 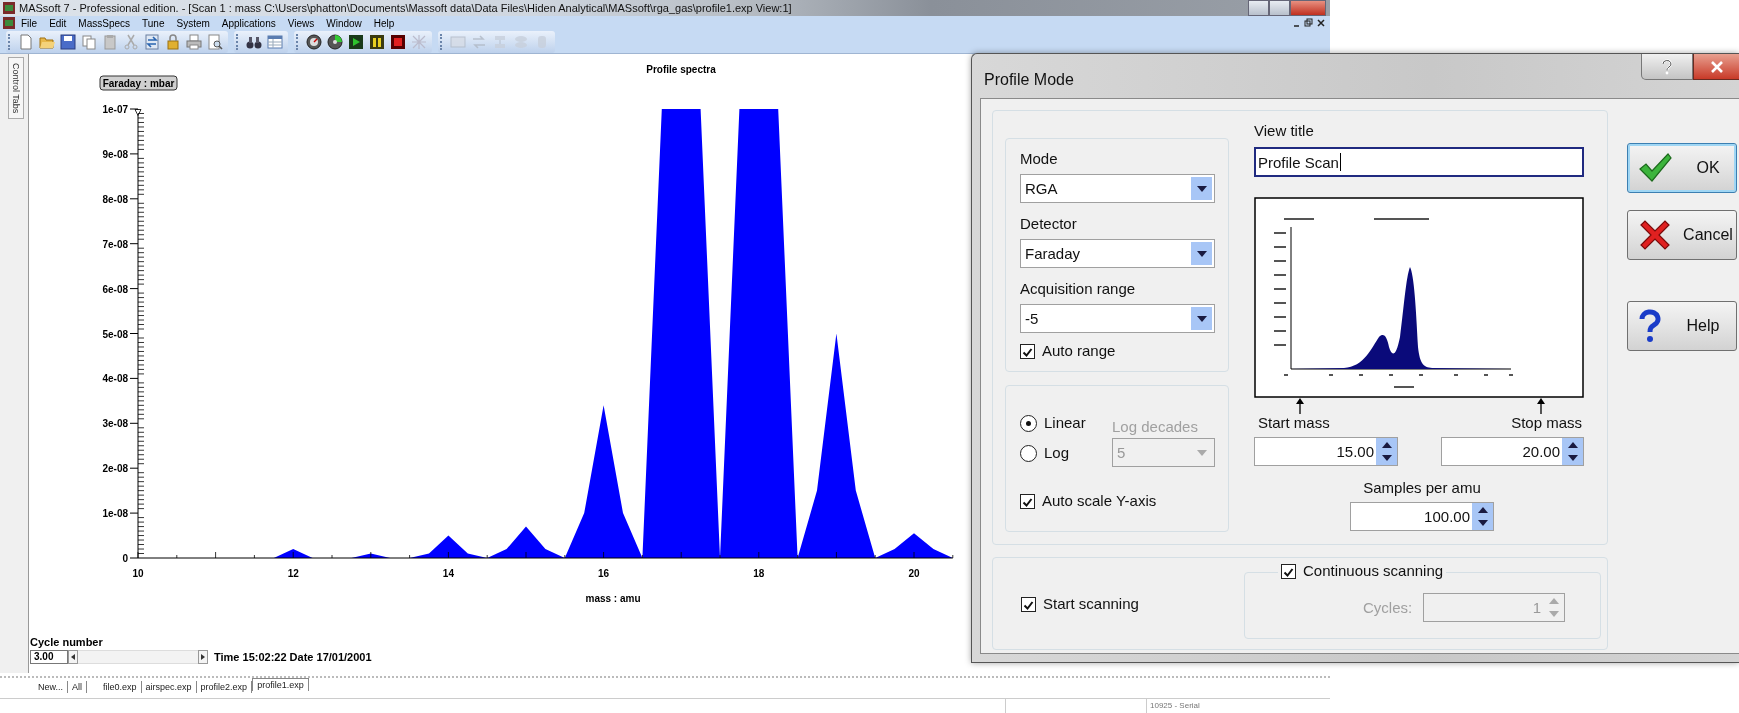 What do you see at coordinates (406, 8) in the screenshot?
I see `window-title: MASsoft 7 - Professional edition. - [Scan 1 : mass C:\Users\phatton\Documents\Massoft data\Data Files\Hiden Analytical\MASsoft\rga_gas\profile1.exp View:1]` at bounding box center [406, 8].